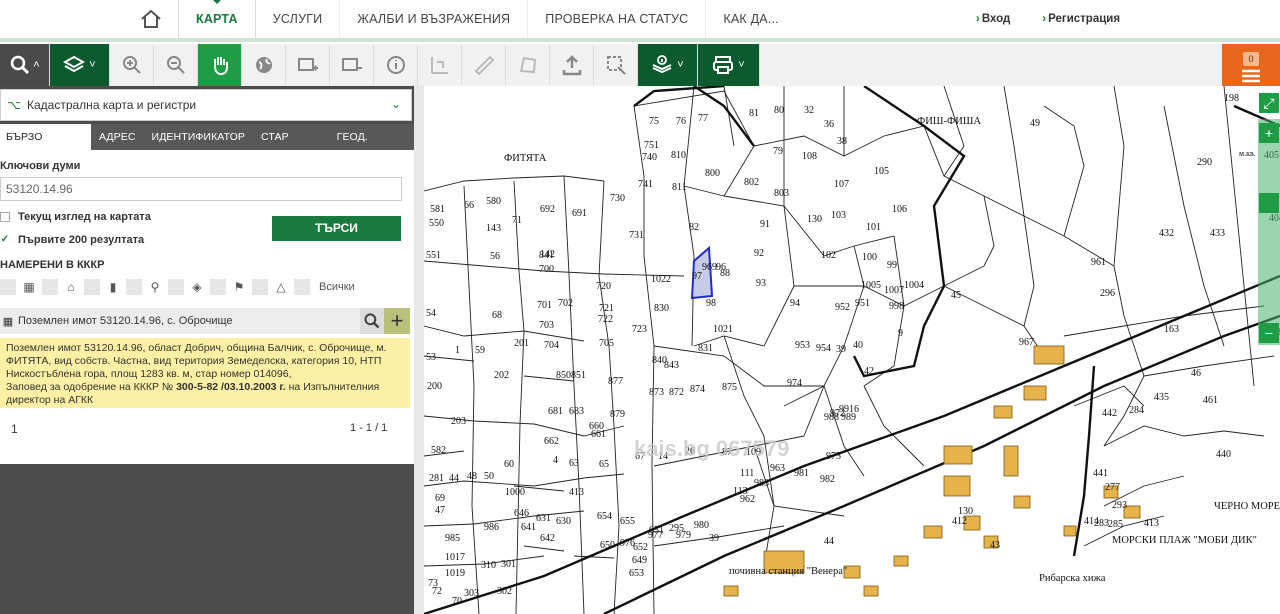 The height and width of the screenshot is (614, 1280). Describe the element at coordinates (372, 321) in the screenshot. I see `zoom-to-result-button` at that location.